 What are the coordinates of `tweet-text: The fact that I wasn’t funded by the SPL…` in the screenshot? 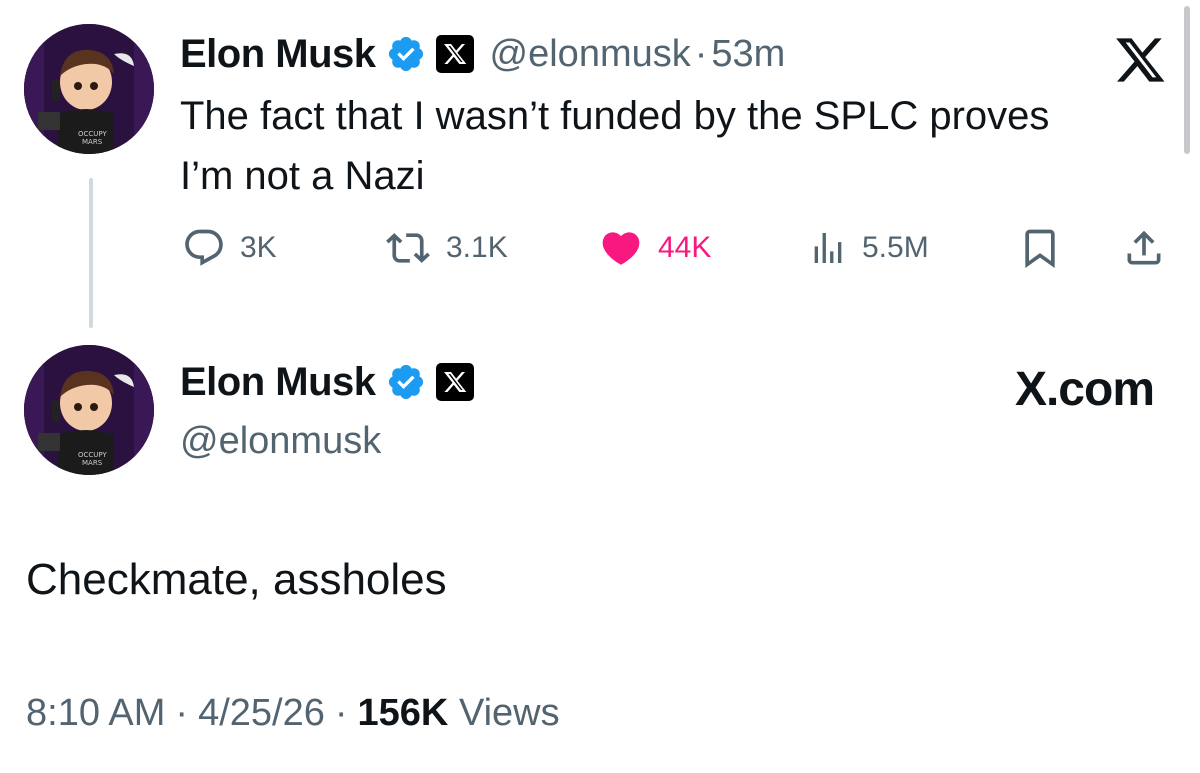 It's located at (680, 146).